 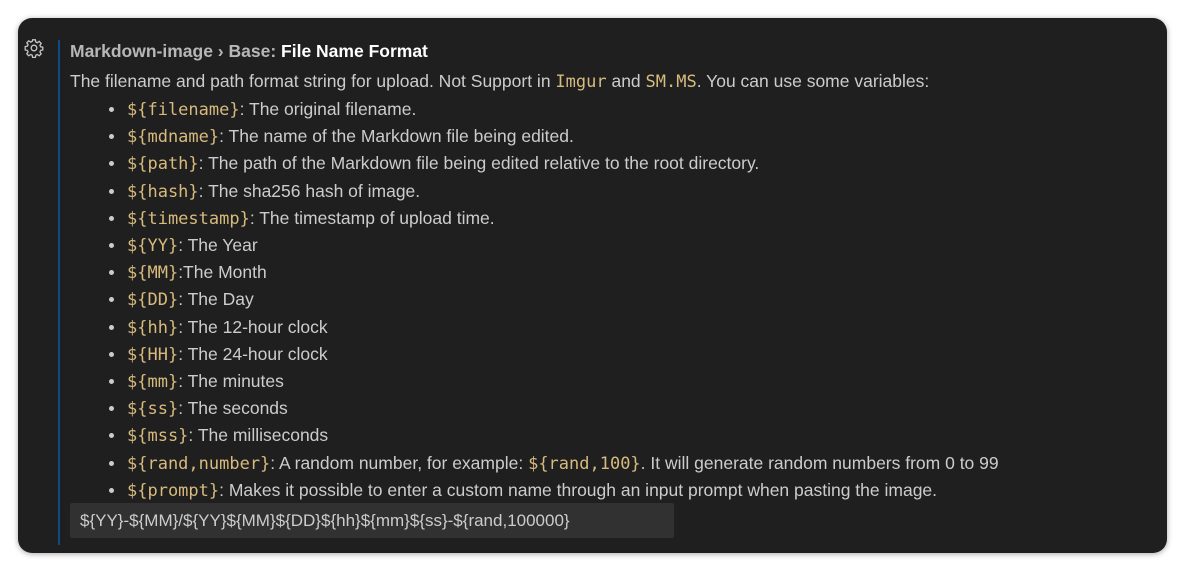 I want to click on description-text: . You can use some variables:, so click(x=813, y=81).